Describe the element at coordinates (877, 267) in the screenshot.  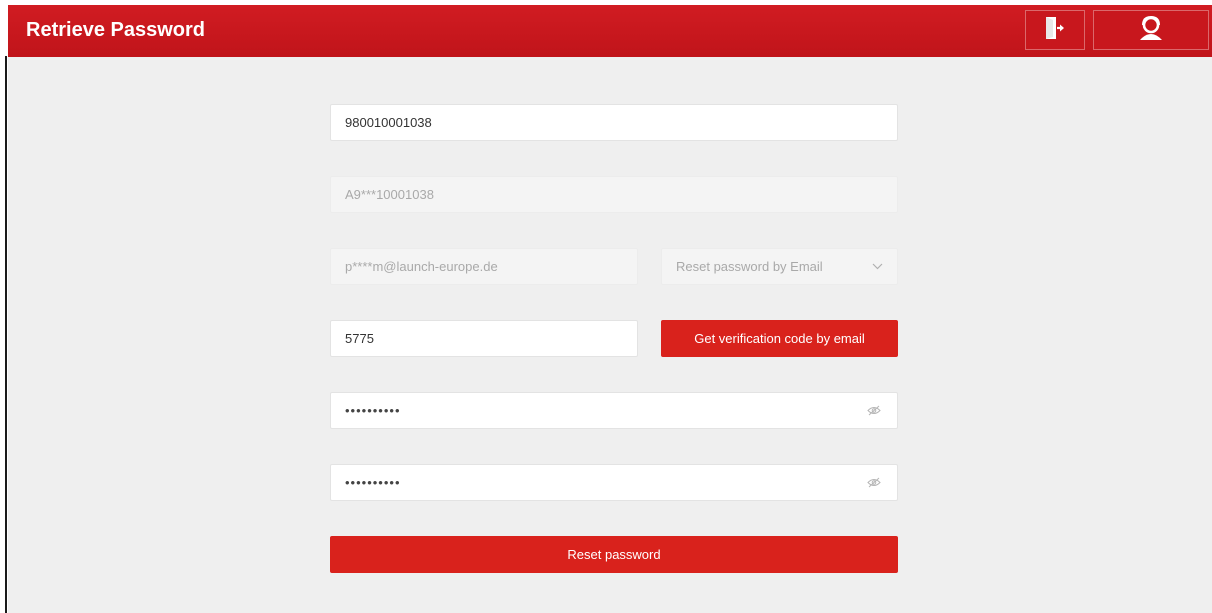
I see `chevron-down-icon` at that location.